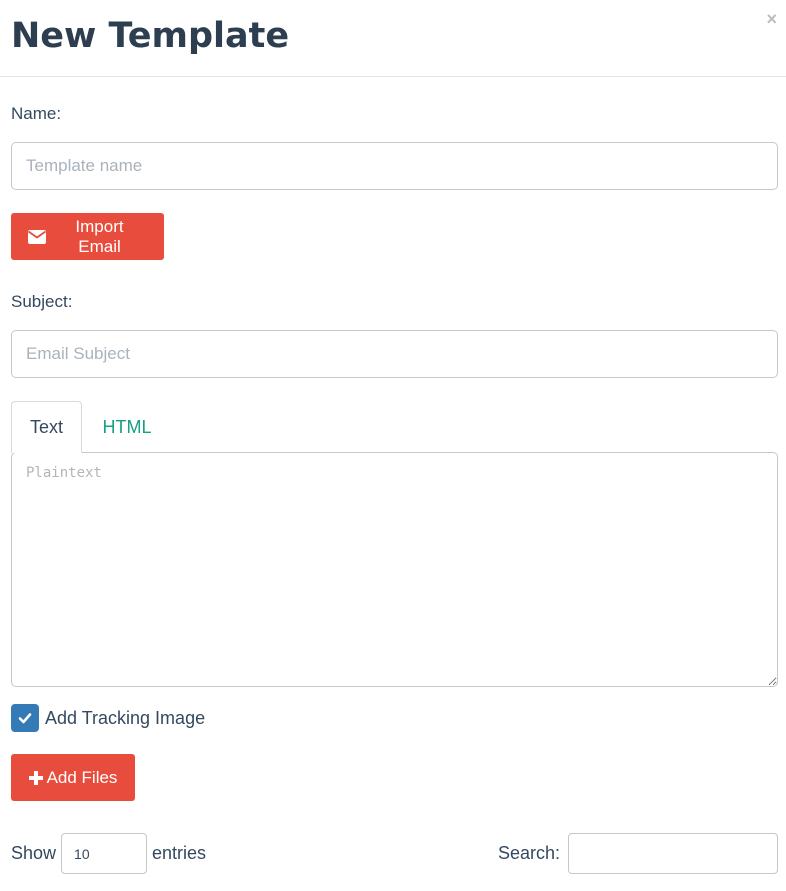 The width and height of the screenshot is (786, 891). Describe the element at coordinates (528, 853) in the screenshot. I see `search-label: Search:` at that location.